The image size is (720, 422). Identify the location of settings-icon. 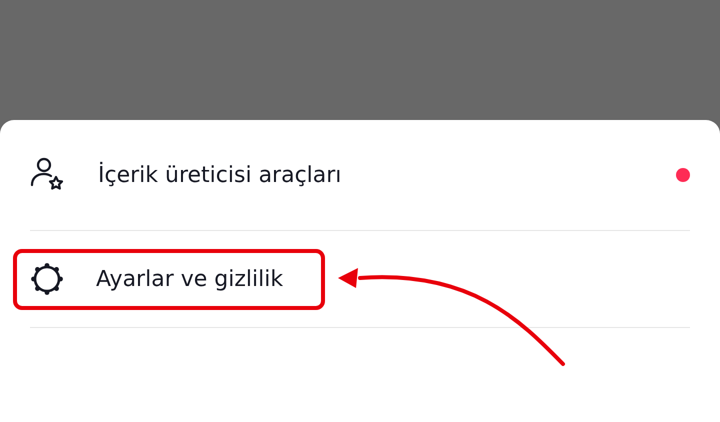
(47, 279).